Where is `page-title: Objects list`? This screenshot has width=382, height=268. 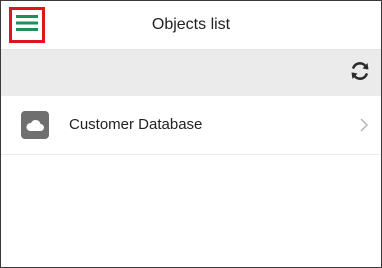 page-title: Objects list is located at coordinates (191, 24).